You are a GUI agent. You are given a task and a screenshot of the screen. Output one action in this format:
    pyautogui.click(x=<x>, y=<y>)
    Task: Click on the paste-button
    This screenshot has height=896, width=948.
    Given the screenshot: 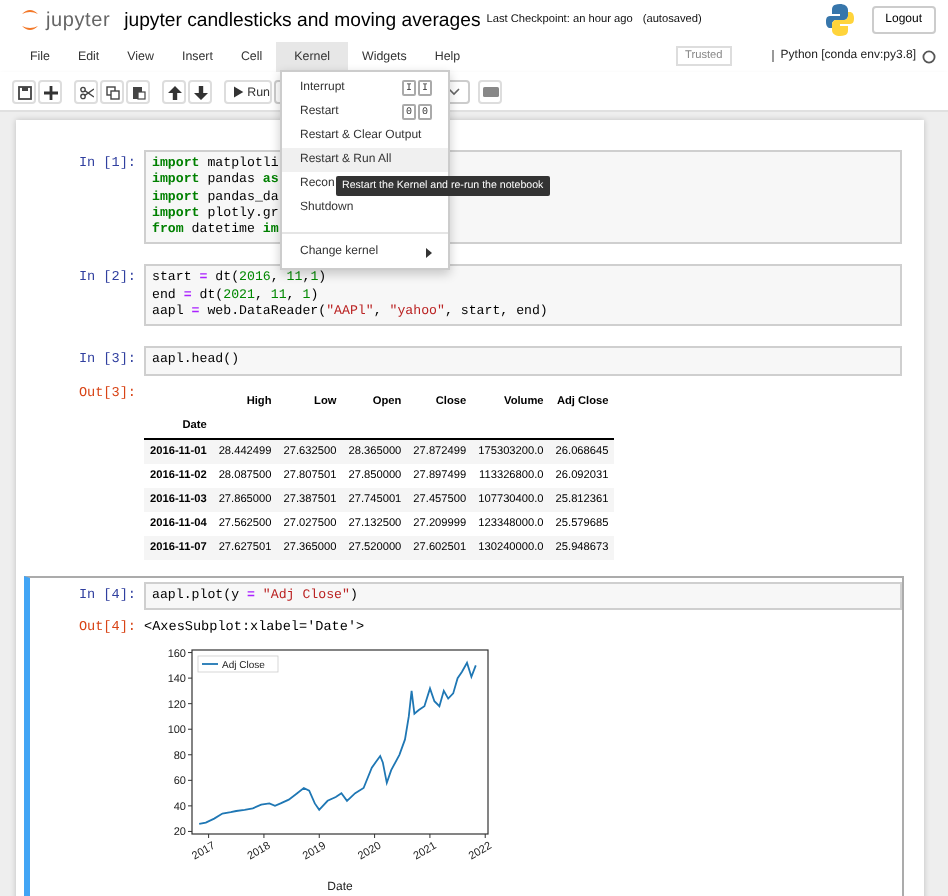 What is the action you would take?
    pyautogui.click(x=138, y=92)
    